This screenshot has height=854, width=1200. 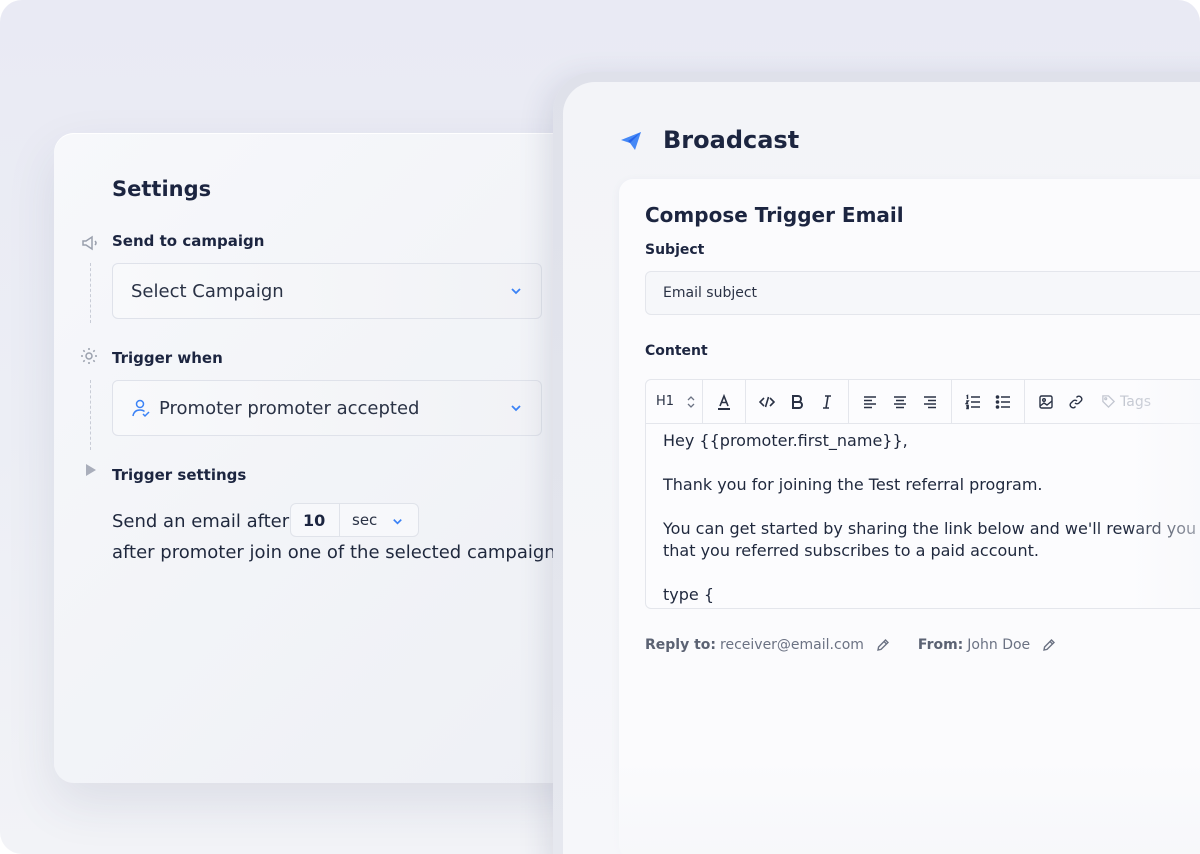 I want to click on user-check-icon, so click(x=141, y=408).